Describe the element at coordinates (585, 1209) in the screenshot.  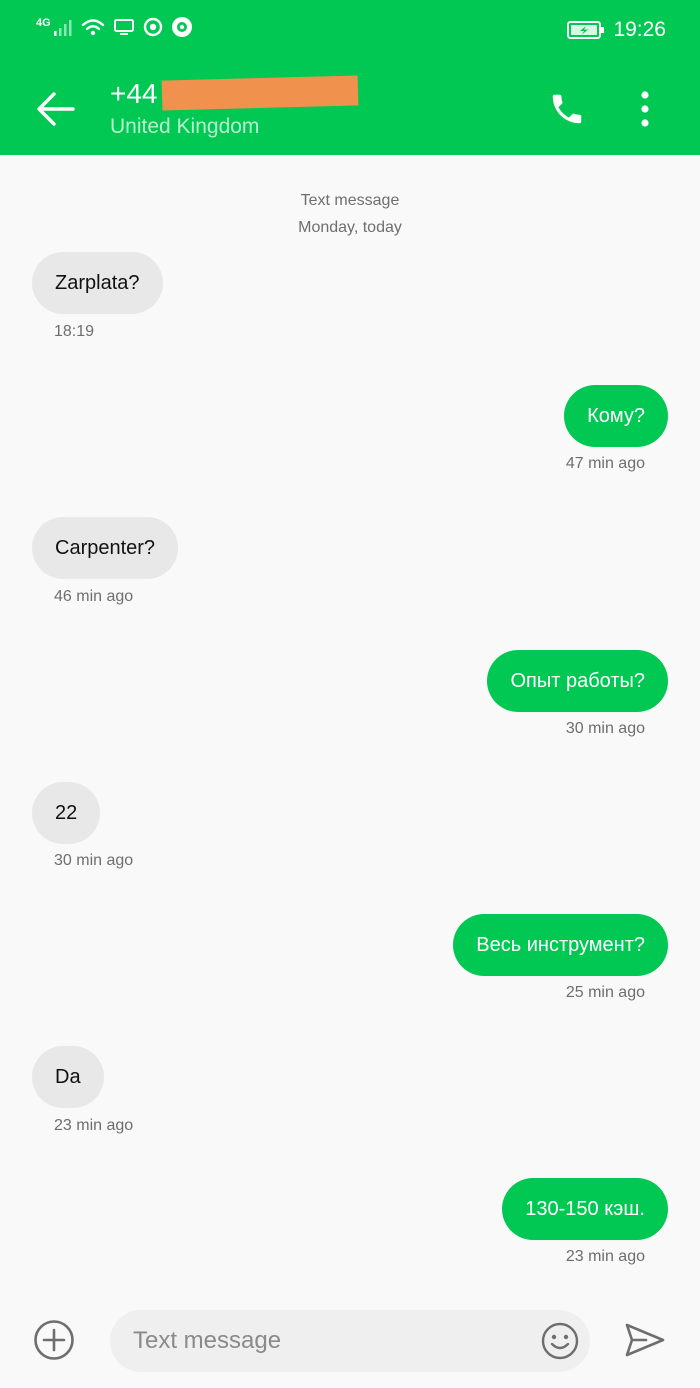
I see `outgoing-message-bubble: 130-150 кэш.` at that location.